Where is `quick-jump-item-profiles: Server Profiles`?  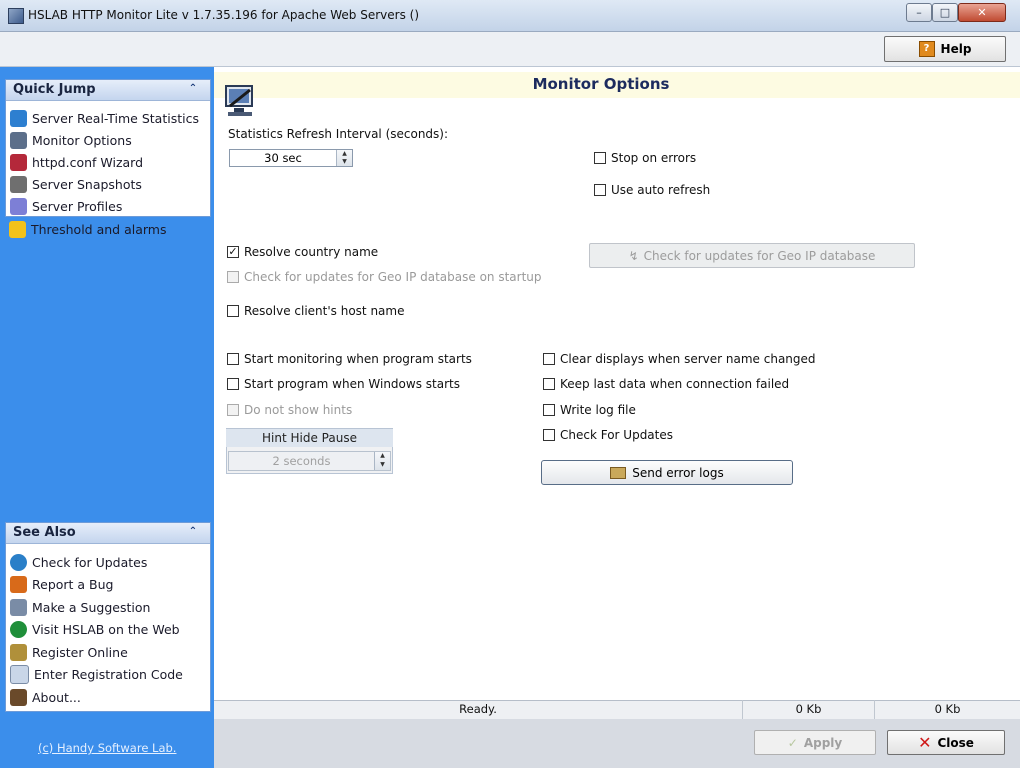 quick-jump-item-profiles: Server Profiles is located at coordinates (66, 206).